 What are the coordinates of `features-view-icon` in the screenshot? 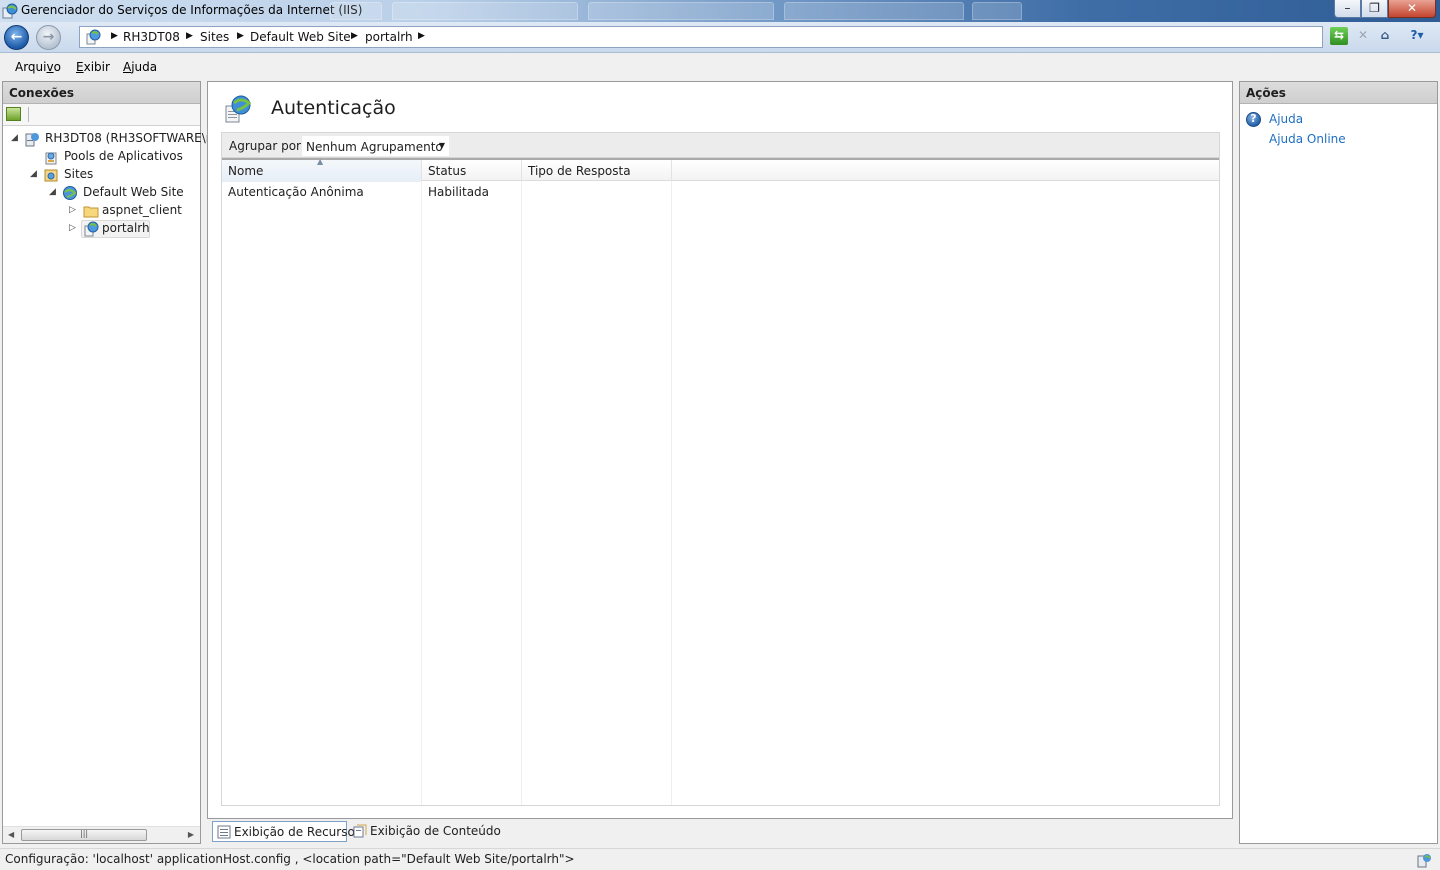 It's located at (224, 832).